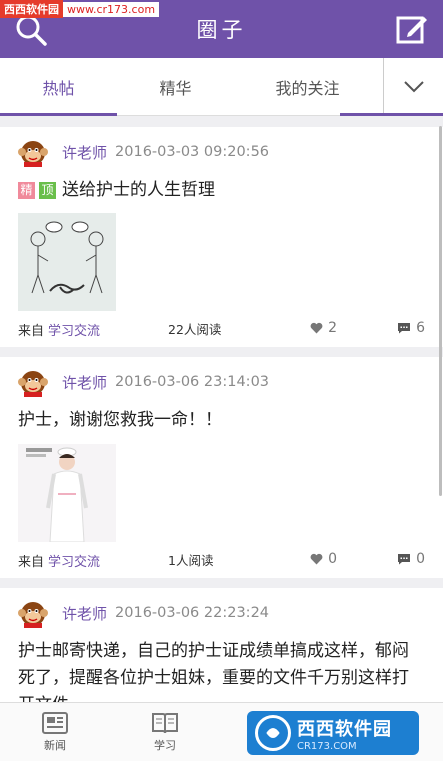  What do you see at coordinates (344, 729) in the screenshot?
I see `watermark-name: 西西软件园` at bounding box center [344, 729].